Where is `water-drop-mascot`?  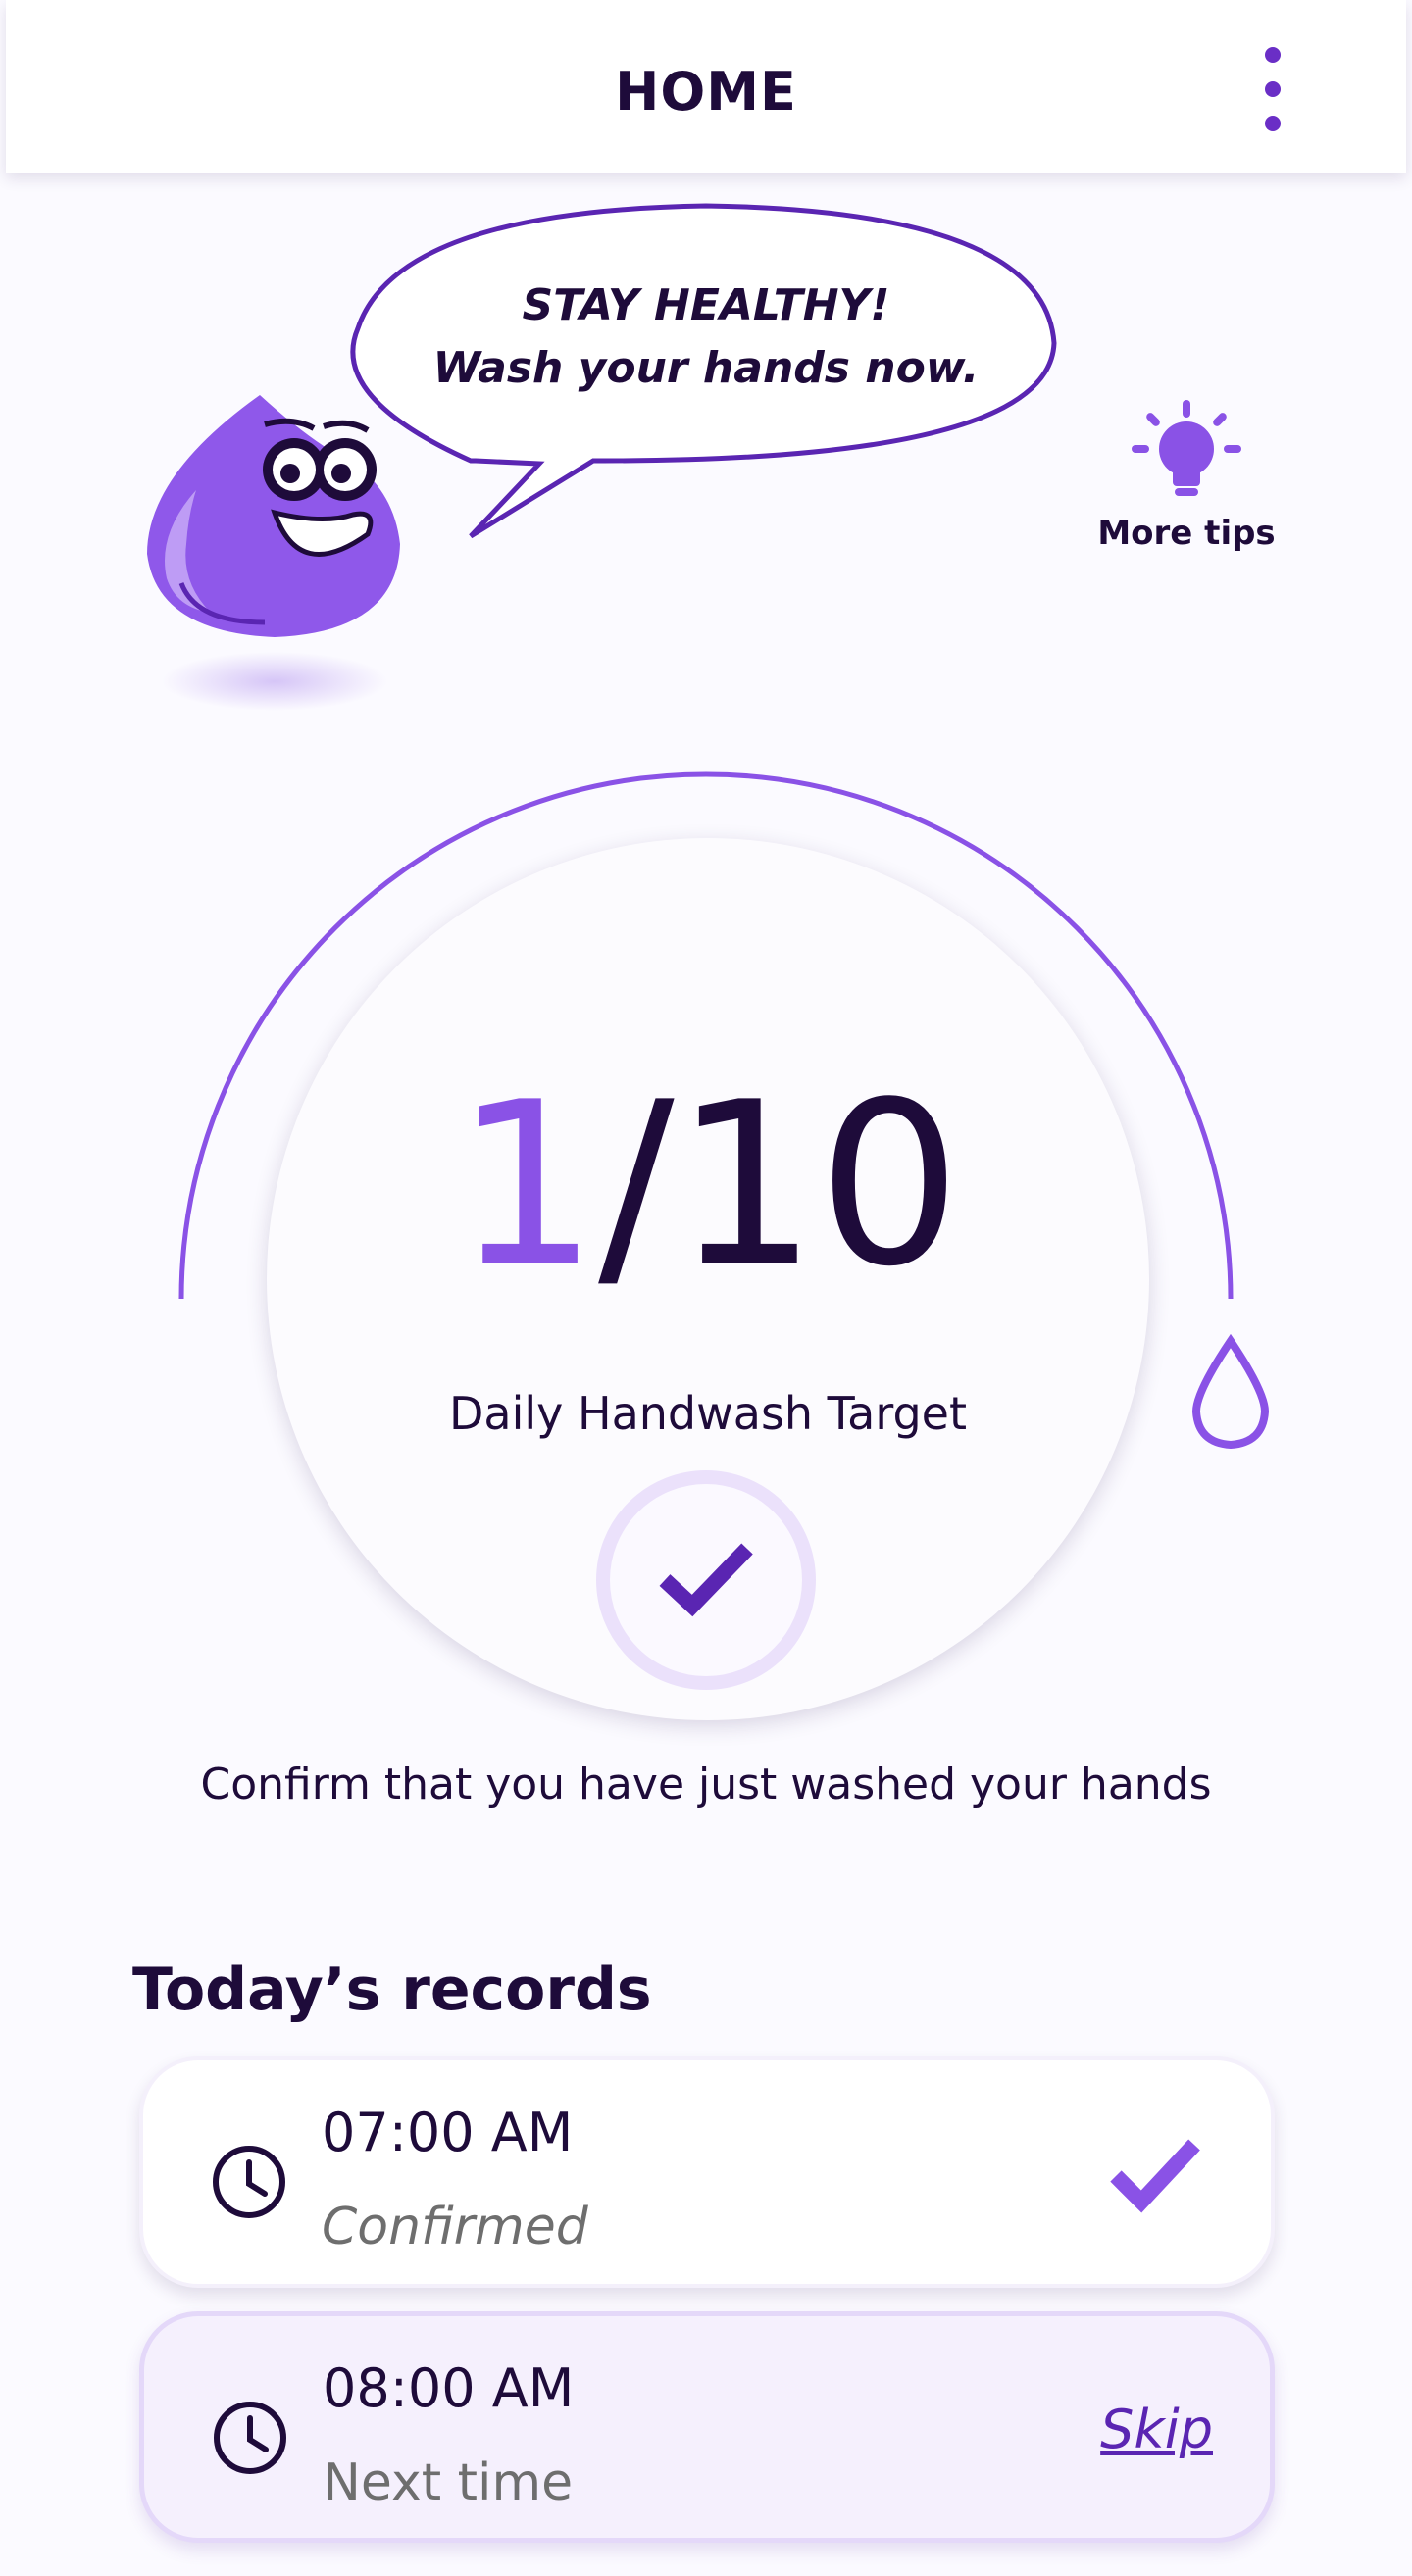
water-drop-mascot is located at coordinates (273, 553).